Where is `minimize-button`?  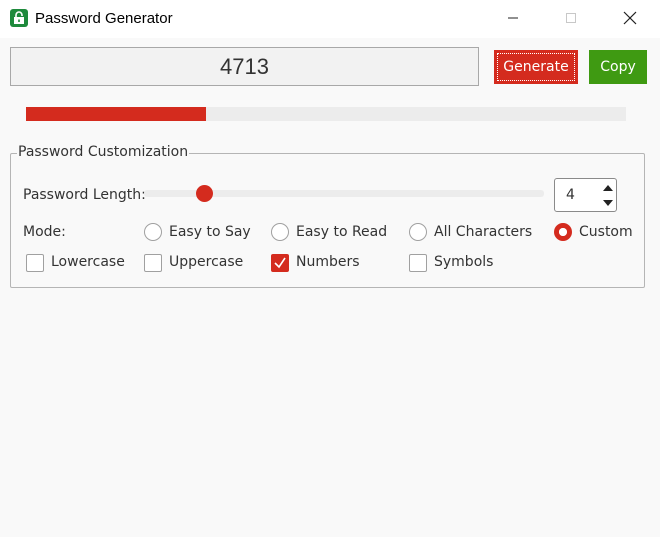 minimize-button is located at coordinates (513, 18).